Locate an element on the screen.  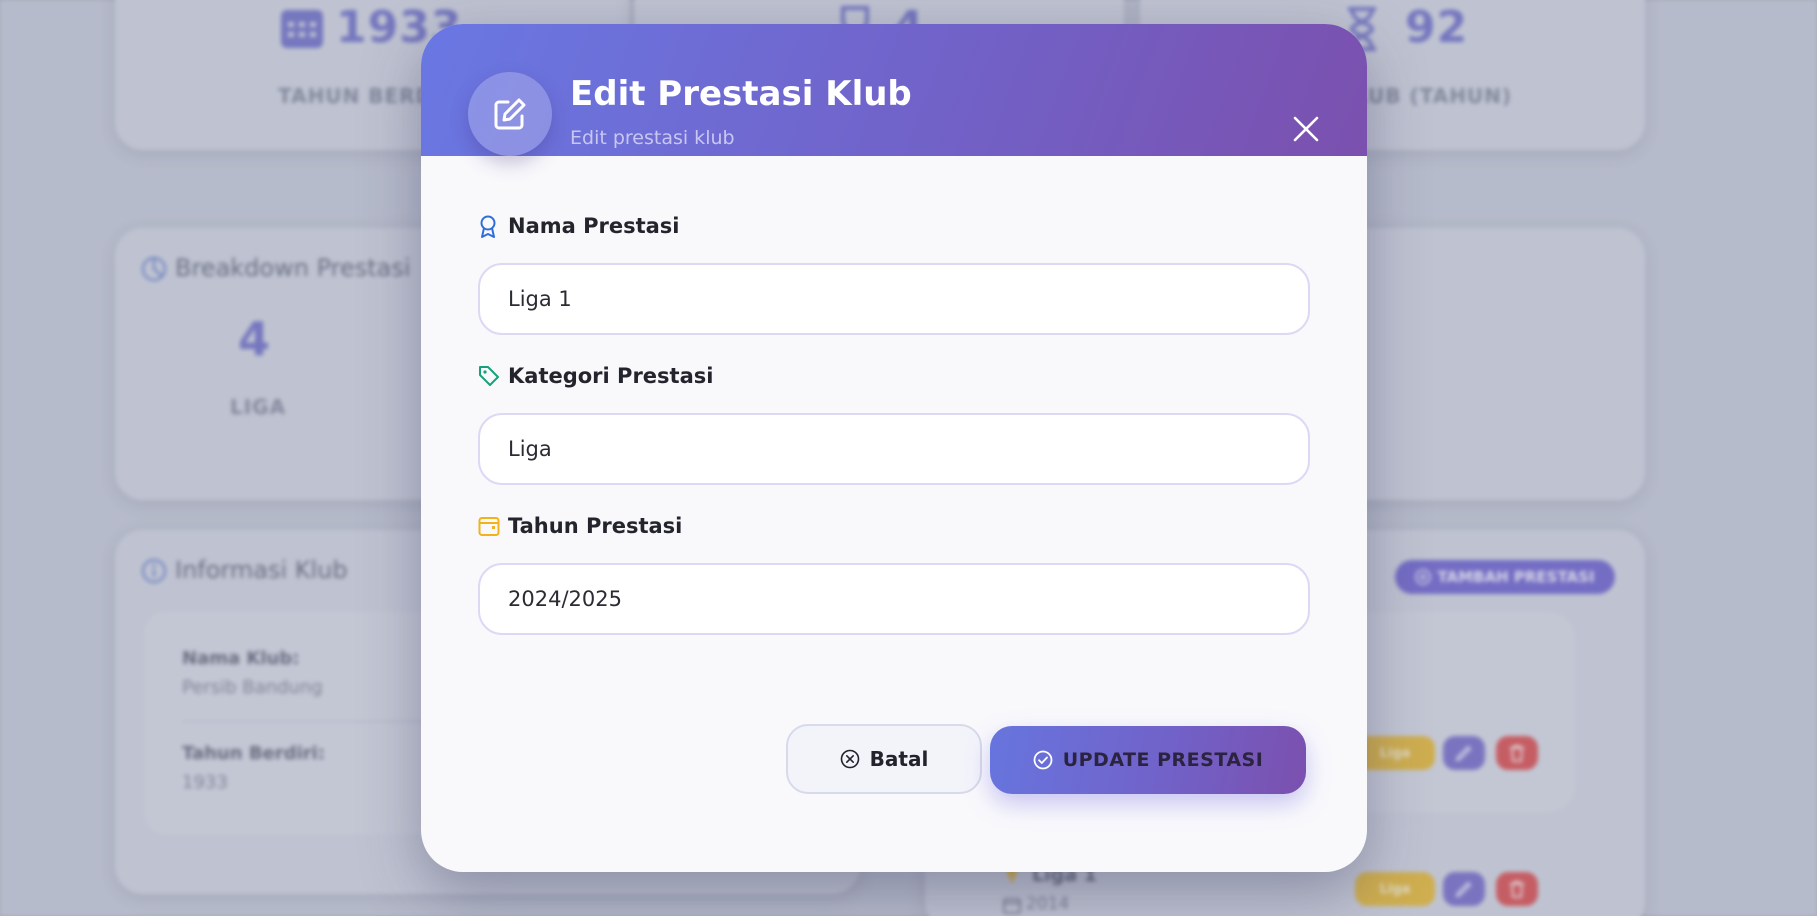
calendar-icon is located at coordinates (489, 528).